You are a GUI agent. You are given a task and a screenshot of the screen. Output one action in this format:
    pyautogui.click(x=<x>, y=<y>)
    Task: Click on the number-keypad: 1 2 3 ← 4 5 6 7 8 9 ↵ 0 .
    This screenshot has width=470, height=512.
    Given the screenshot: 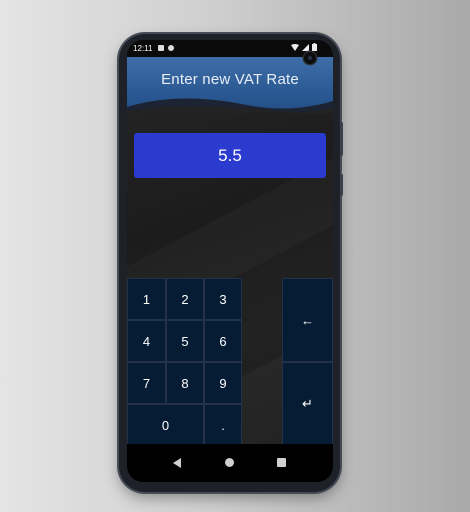 What is the action you would take?
    pyautogui.click(x=230, y=362)
    